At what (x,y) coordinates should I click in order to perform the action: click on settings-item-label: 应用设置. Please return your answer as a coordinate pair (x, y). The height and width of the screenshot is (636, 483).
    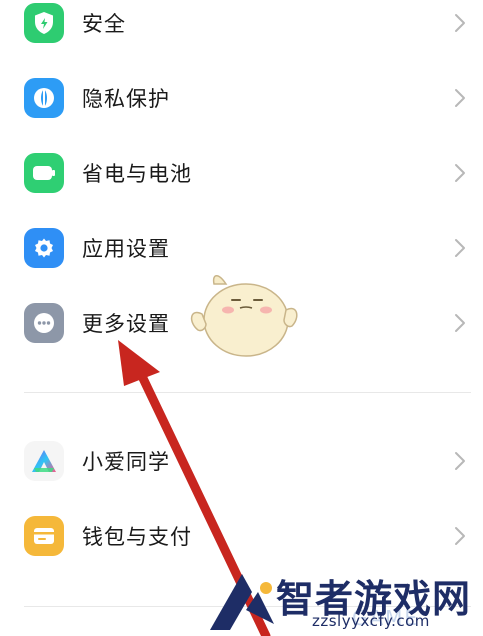
    Looking at the image, I should click on (126, 249).